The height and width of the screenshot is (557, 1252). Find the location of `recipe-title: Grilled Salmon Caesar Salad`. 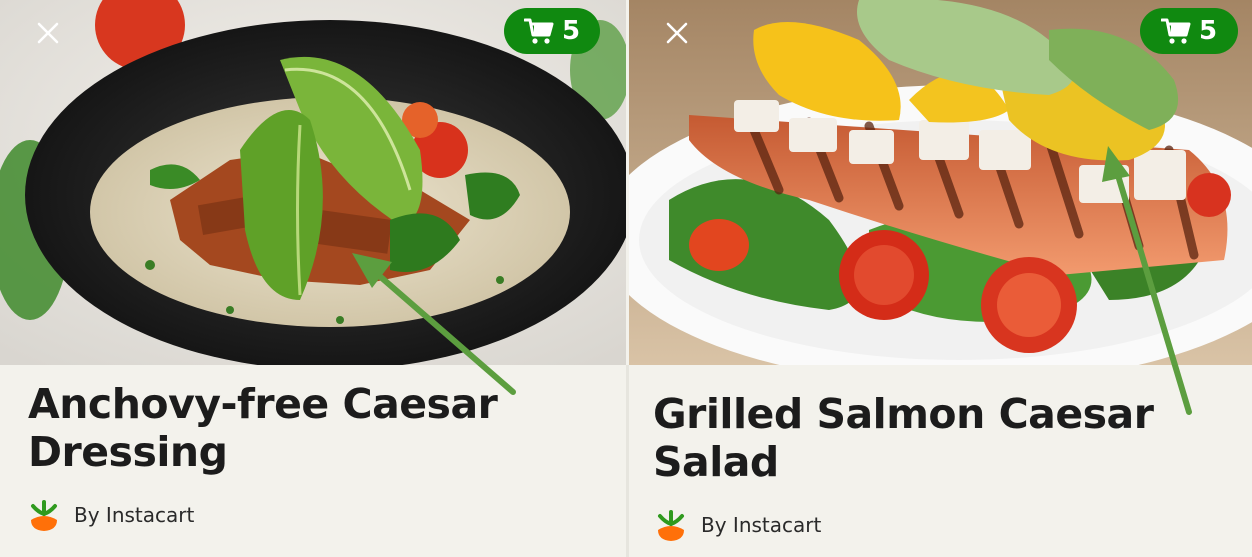

recipe-title: Grilled Salmon Caesar Salad is located at coordinates (903, 438).